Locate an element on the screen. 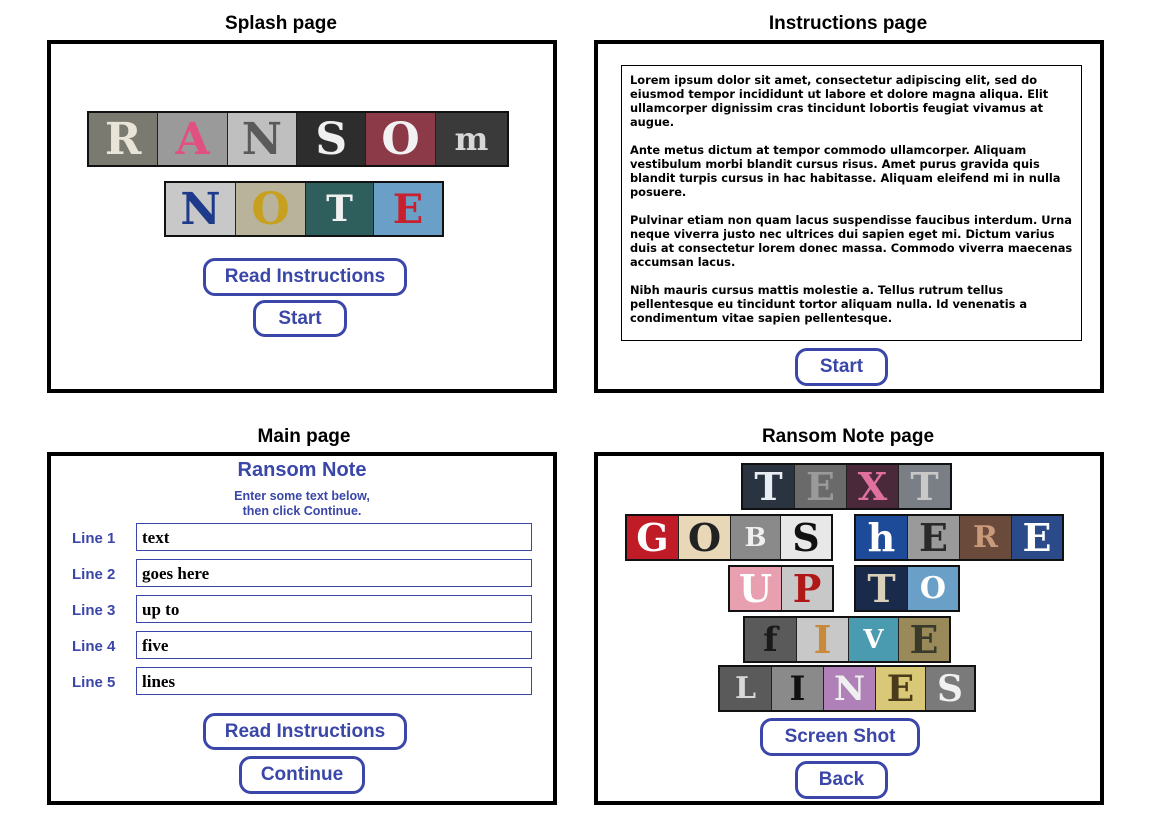  instruction-line-2: then click Continue. is located at coordinates (302, 511).